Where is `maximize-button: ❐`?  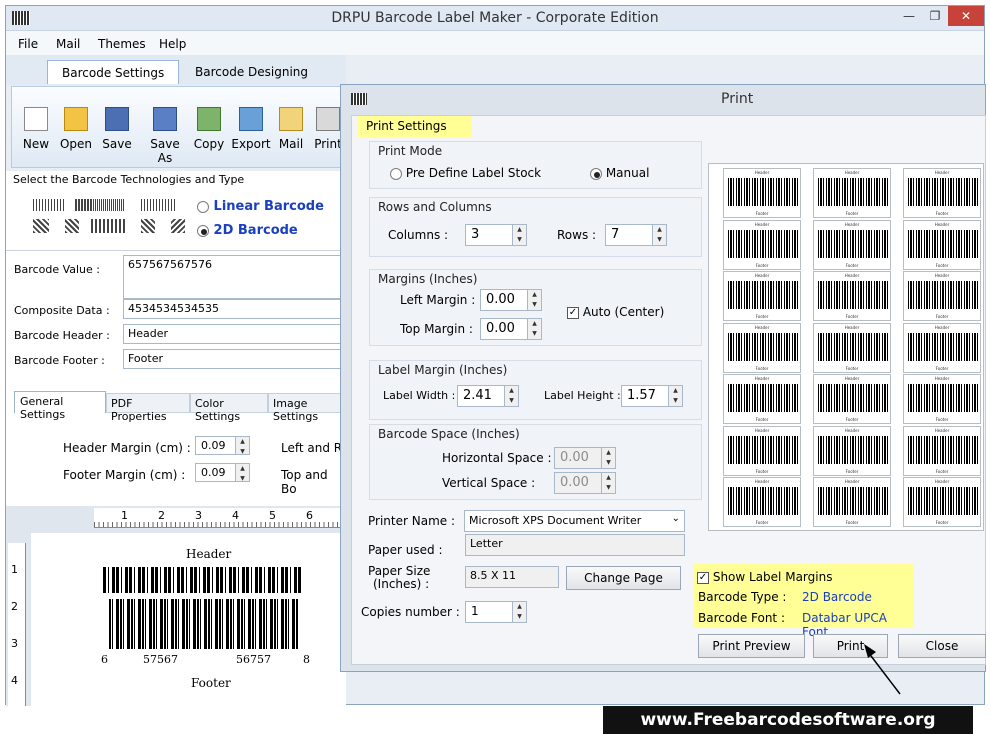 maximize-button: ❐ is located at coordinates (935, 16).